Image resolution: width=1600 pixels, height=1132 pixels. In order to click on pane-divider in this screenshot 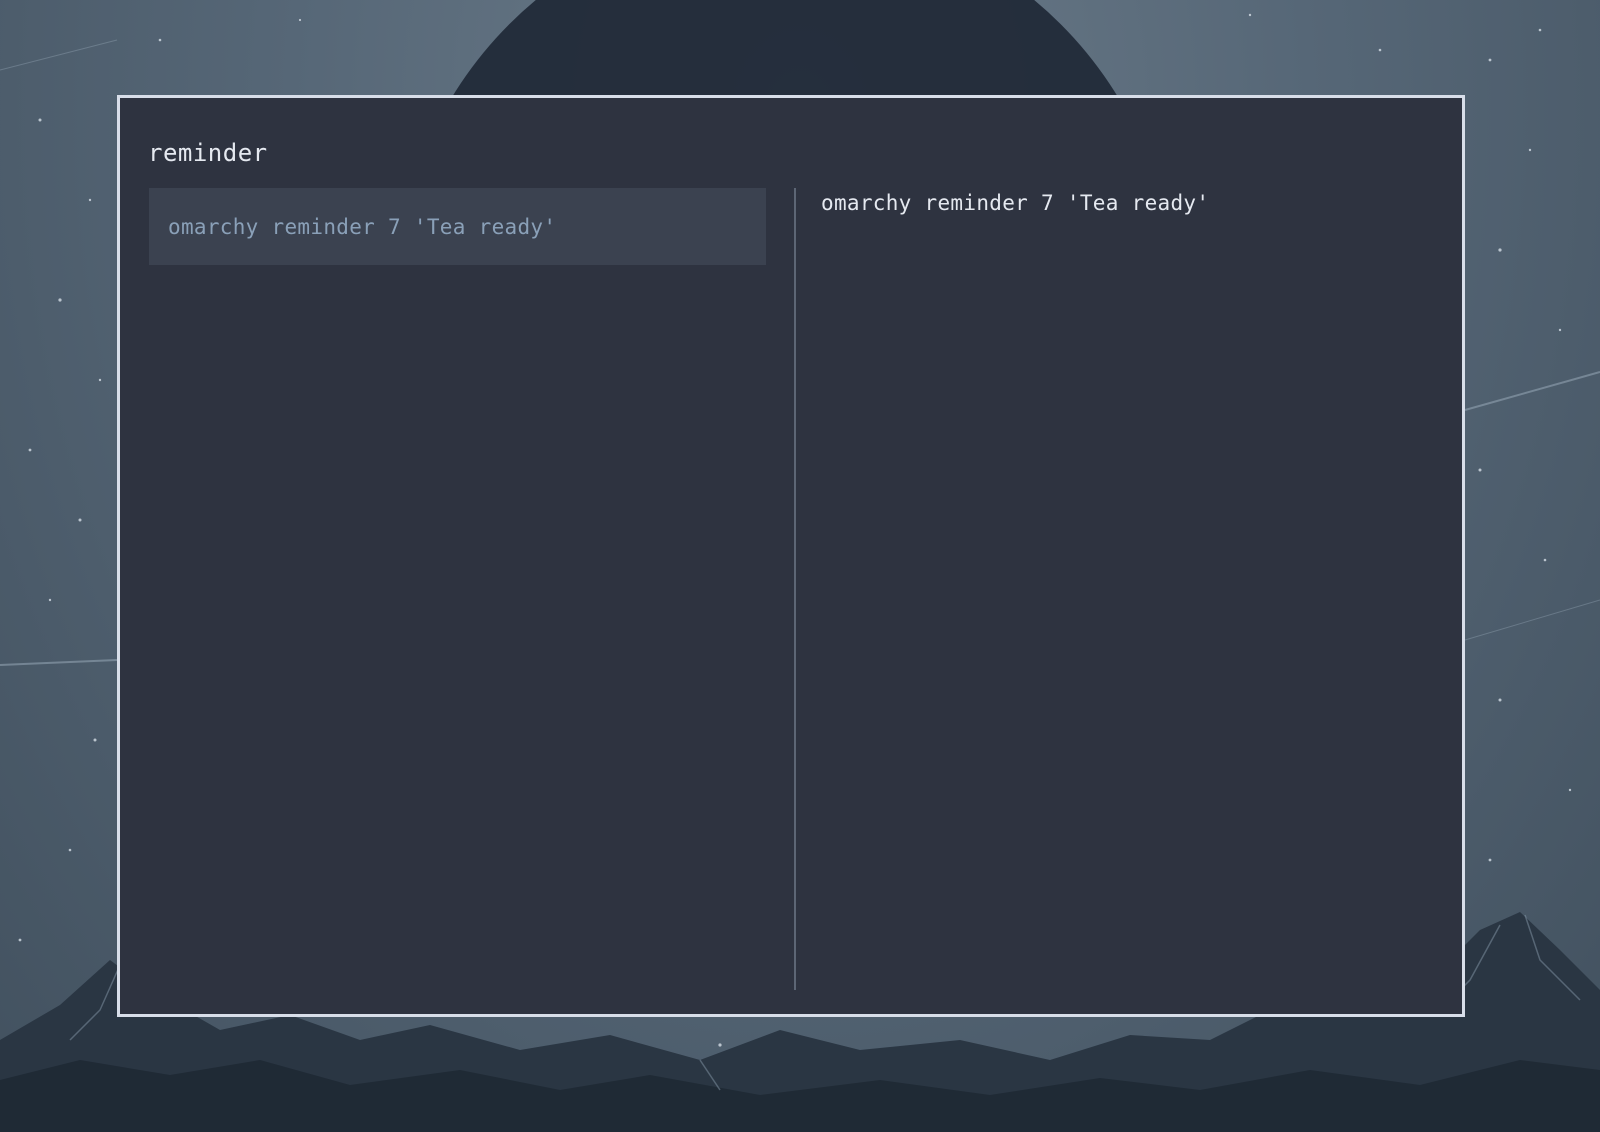, I will do `click(795, 589)`.